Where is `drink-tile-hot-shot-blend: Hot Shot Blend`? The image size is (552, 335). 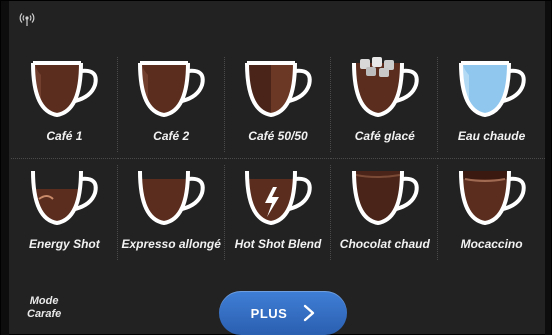 drink-tile-hot-shot-blend: Hot Shot Blend is located at coordinates (278, 213).